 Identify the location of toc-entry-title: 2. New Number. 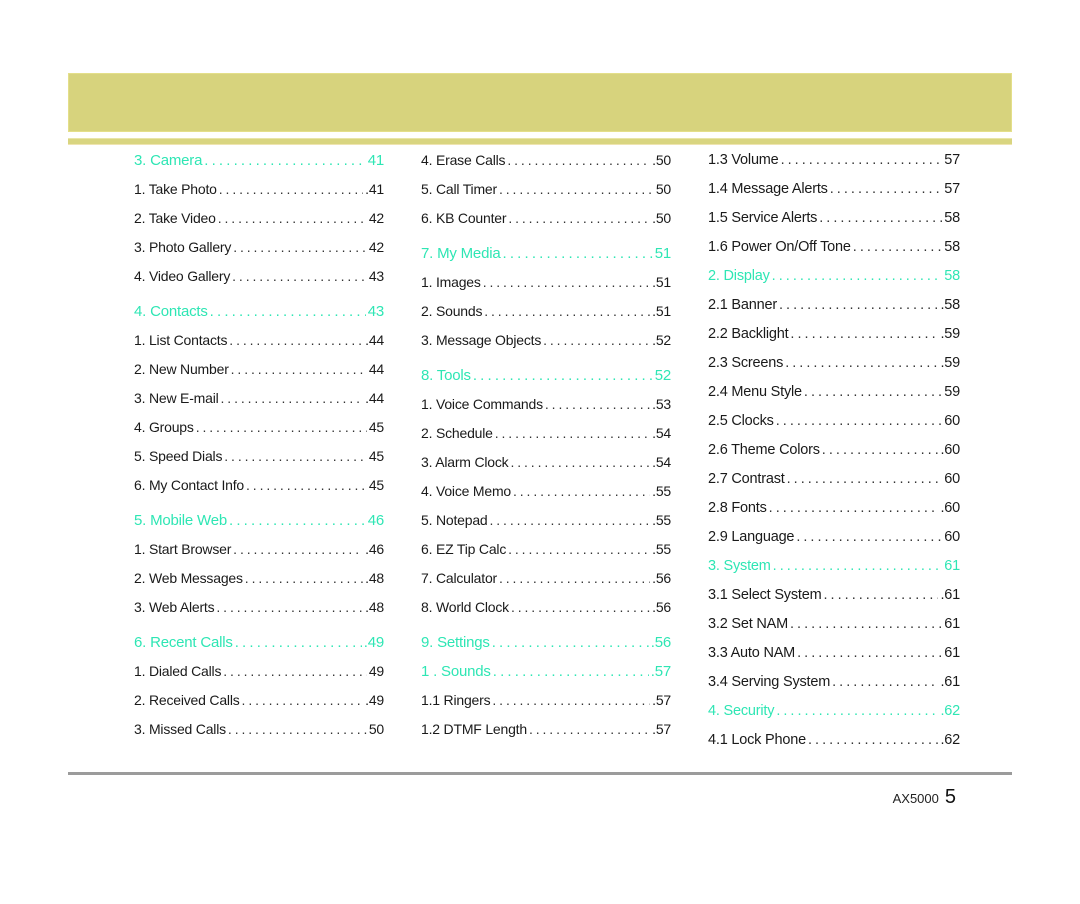
(181, 369).